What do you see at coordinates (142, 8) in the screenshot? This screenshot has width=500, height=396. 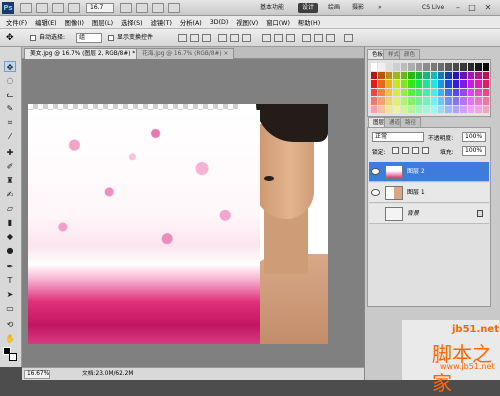 I see `zoom-tool-icon` at bounding box center [142, 8].